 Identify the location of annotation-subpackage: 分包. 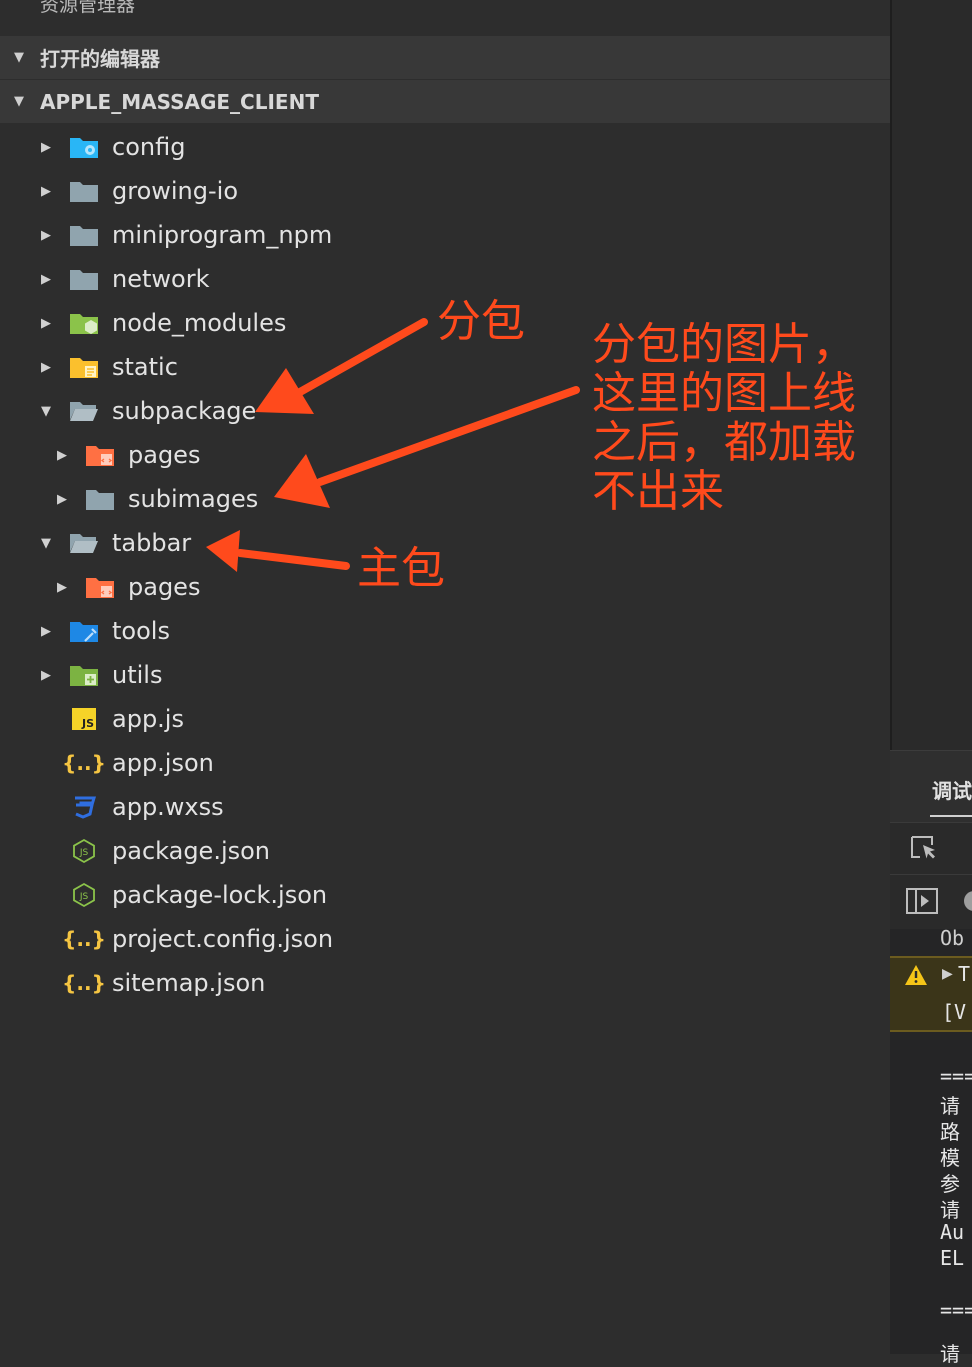
(481, 321).